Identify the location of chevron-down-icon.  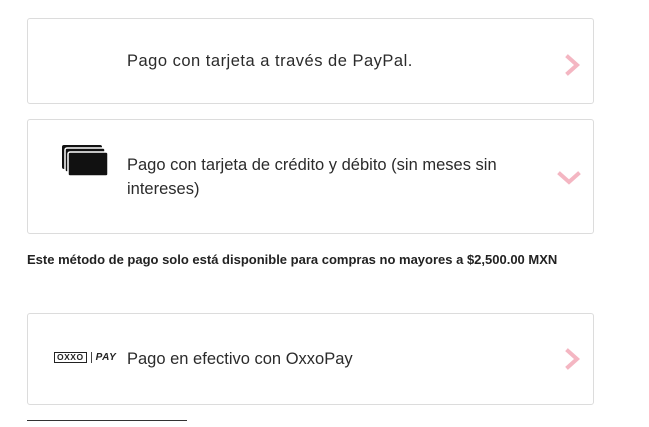
(569, 180).